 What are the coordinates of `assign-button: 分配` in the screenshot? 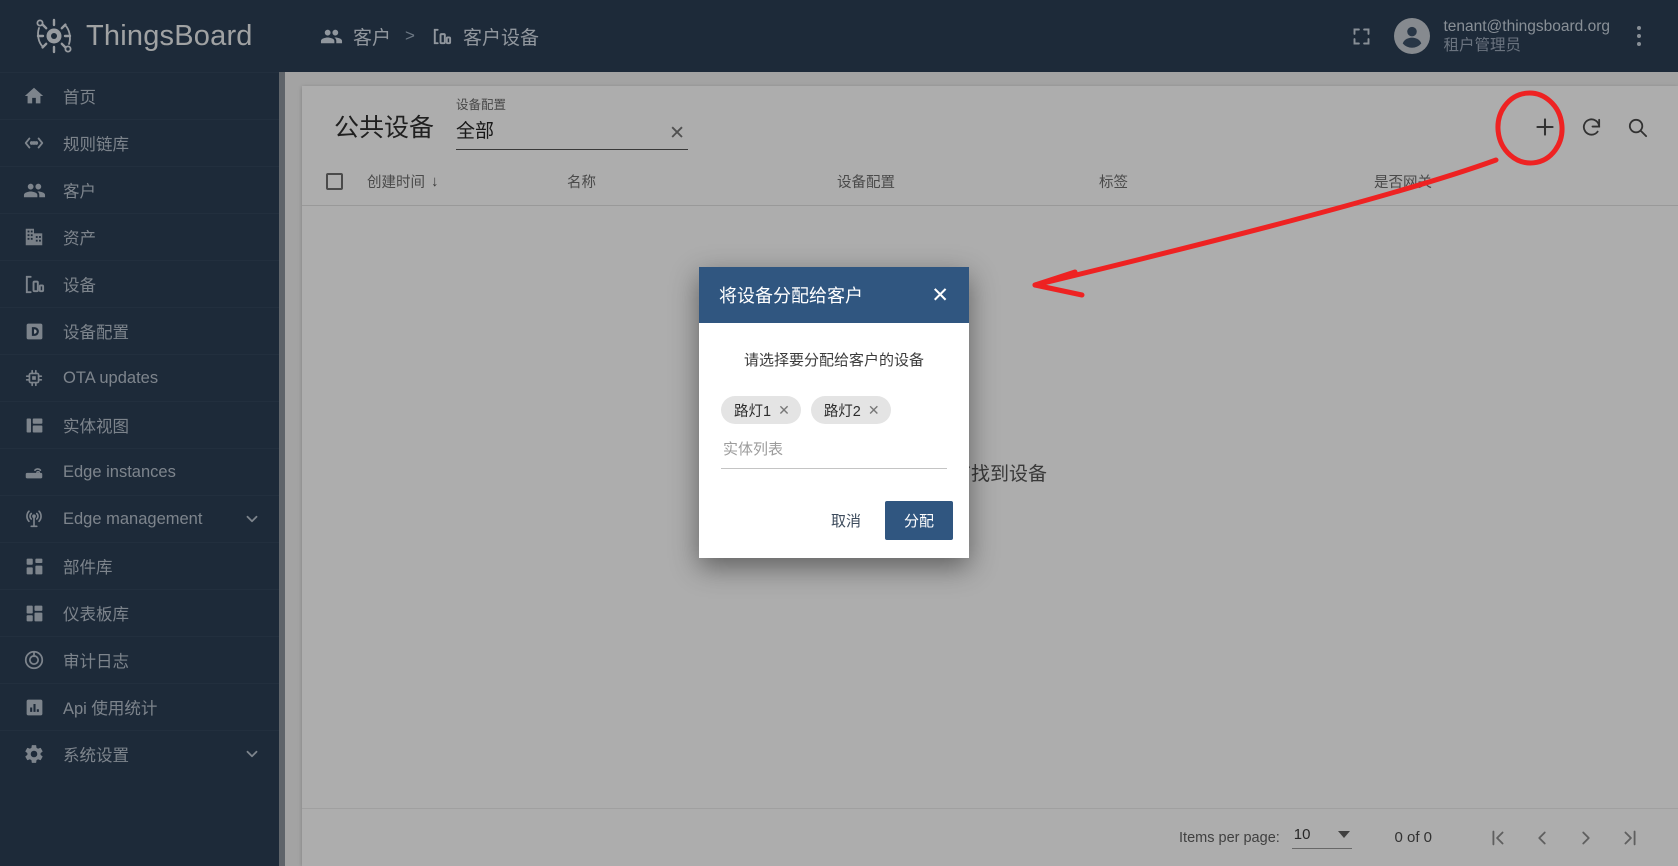 It's located at (918, 520).